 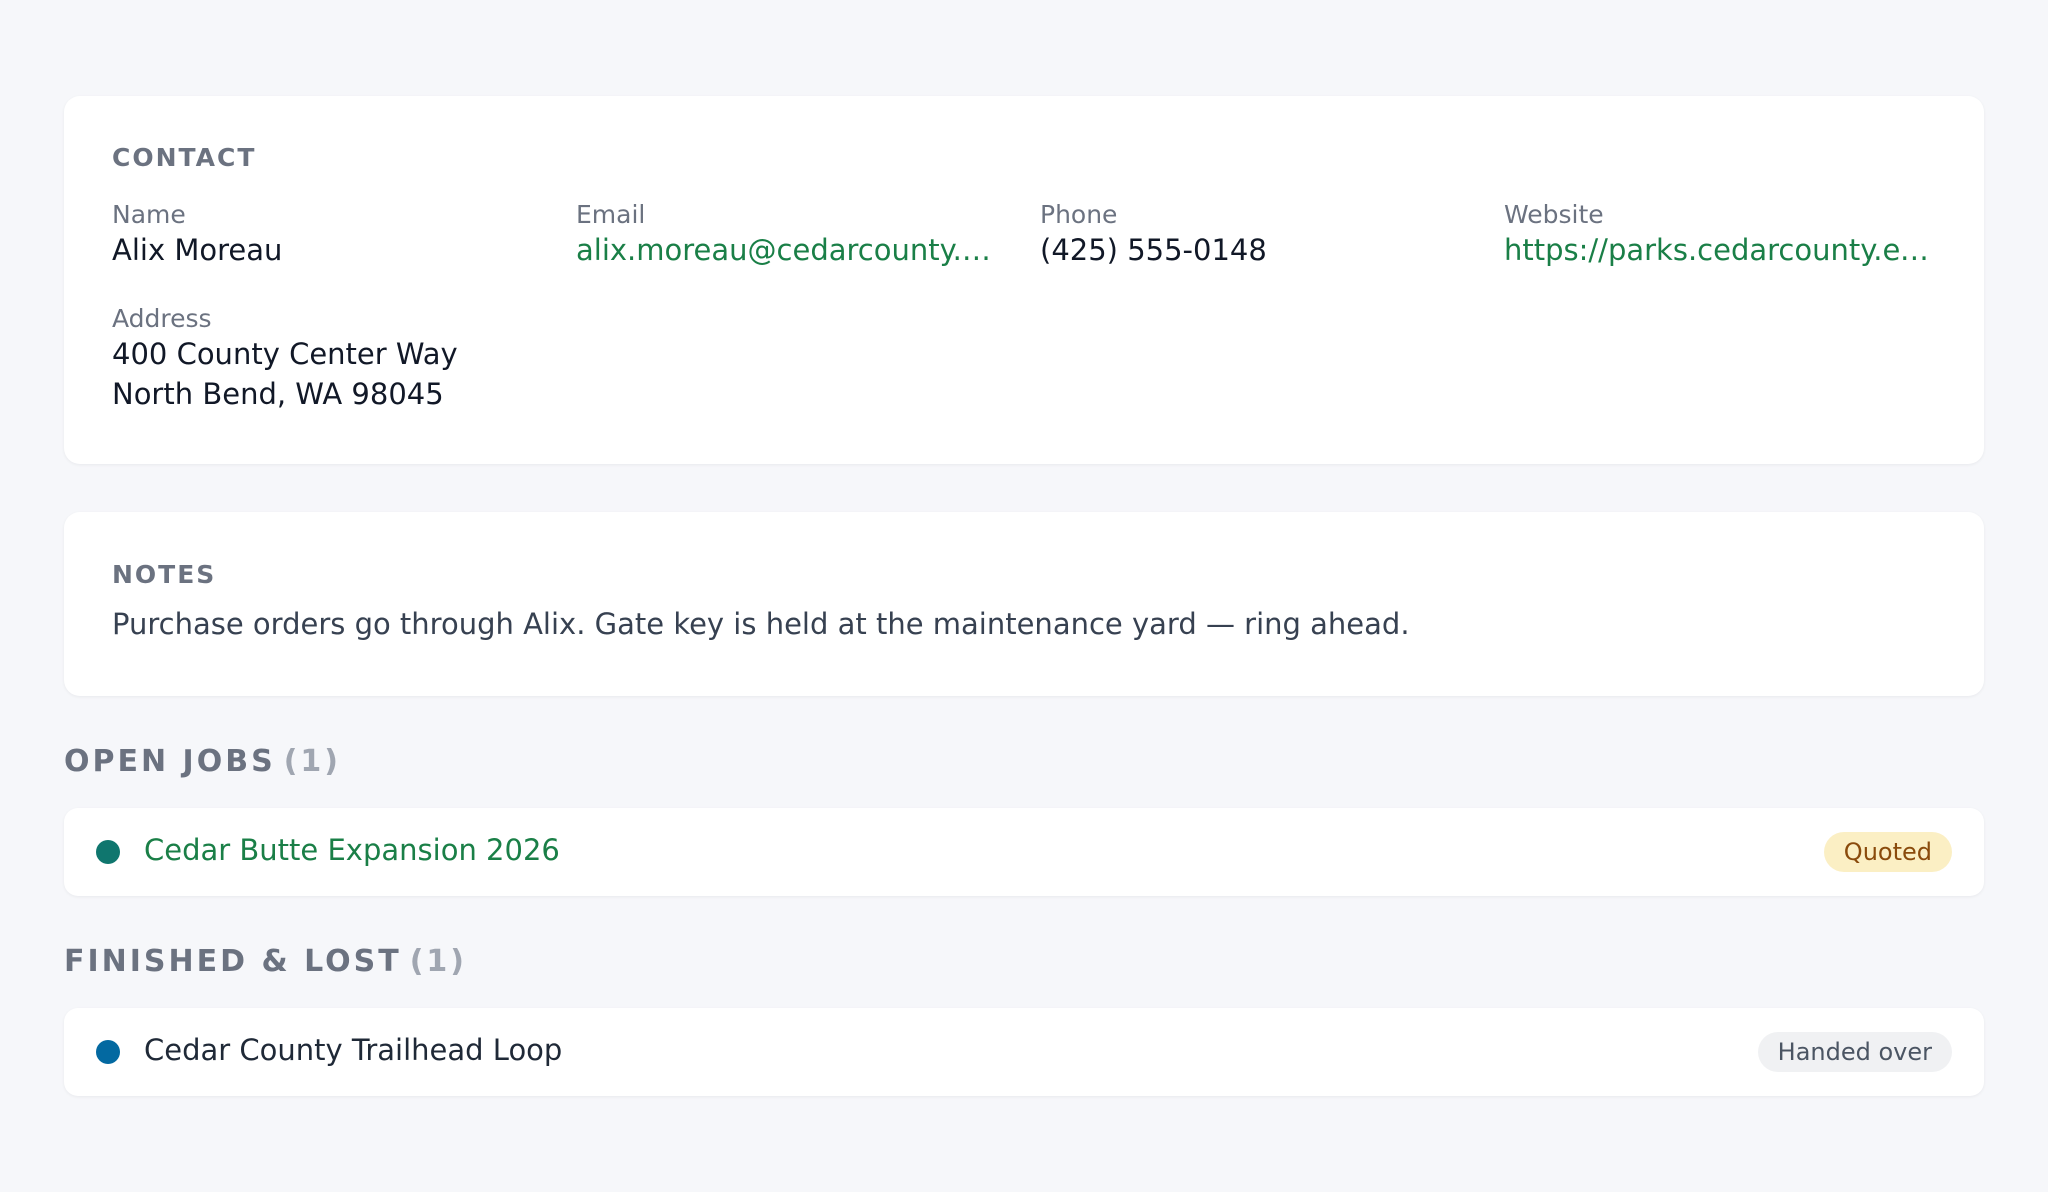 I want to click on contact-heading: CONTACT, so click(x=184, y=157).